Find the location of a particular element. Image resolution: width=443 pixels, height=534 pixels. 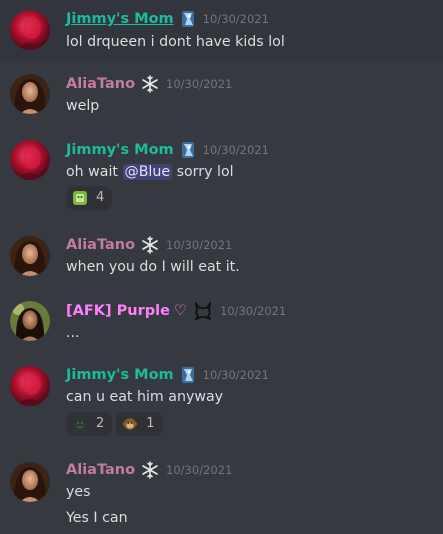

message-header: [AFK] Purple ♡ 10/30/2021 is located at coordinates (176, 311).